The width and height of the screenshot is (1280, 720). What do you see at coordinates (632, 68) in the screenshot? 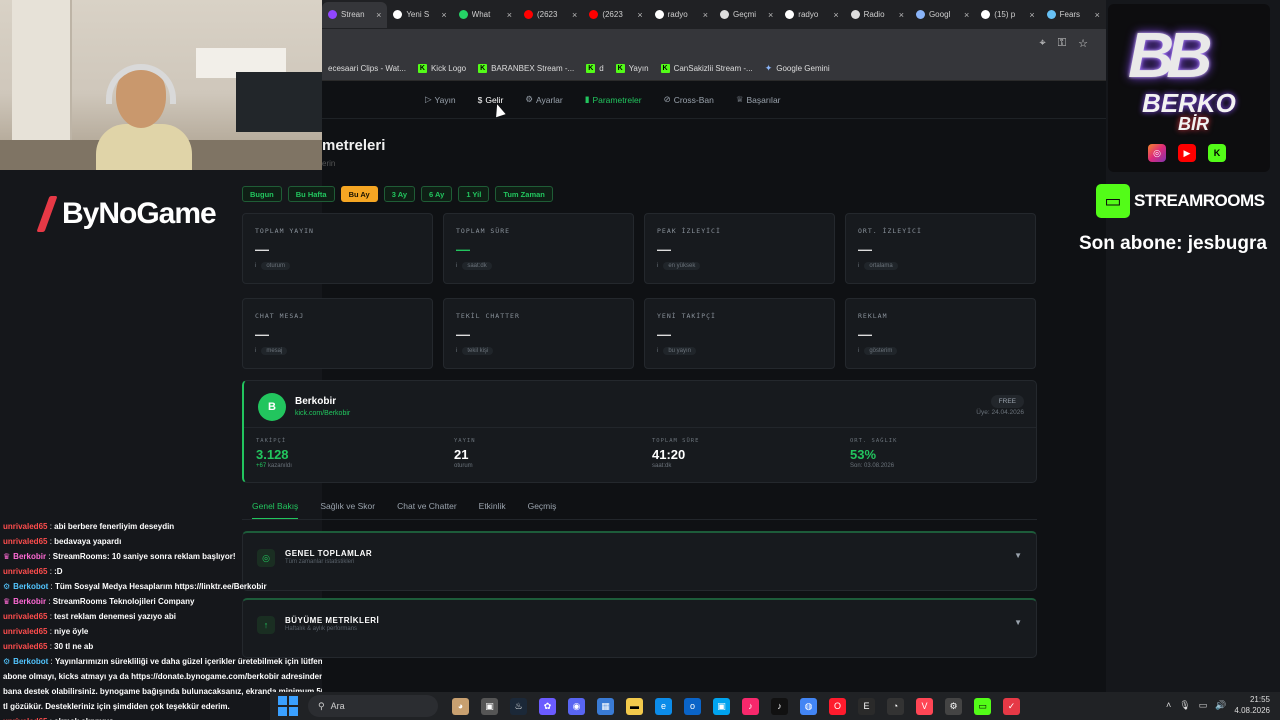
I see `bookmark-item: K Yayın` at bounding box center [632, 68].